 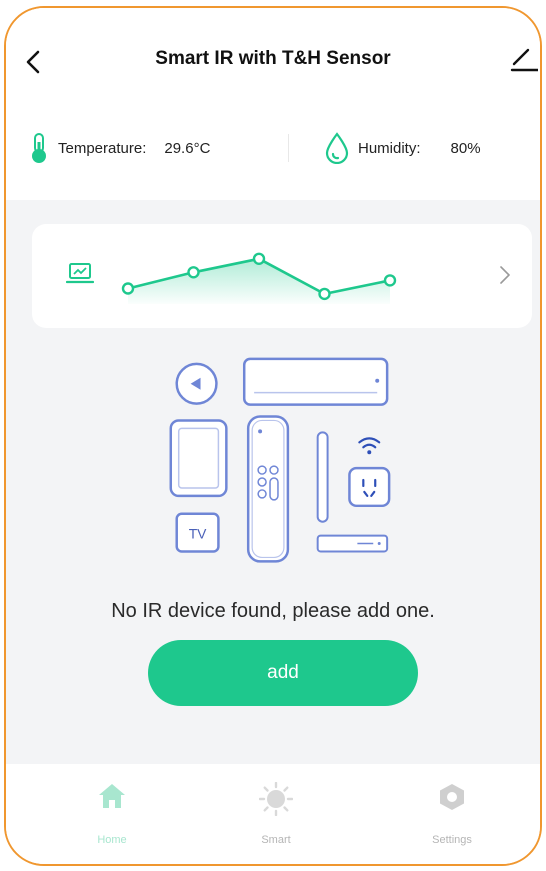 I want to click on thermometer-icon, so click(x=39, y=148).